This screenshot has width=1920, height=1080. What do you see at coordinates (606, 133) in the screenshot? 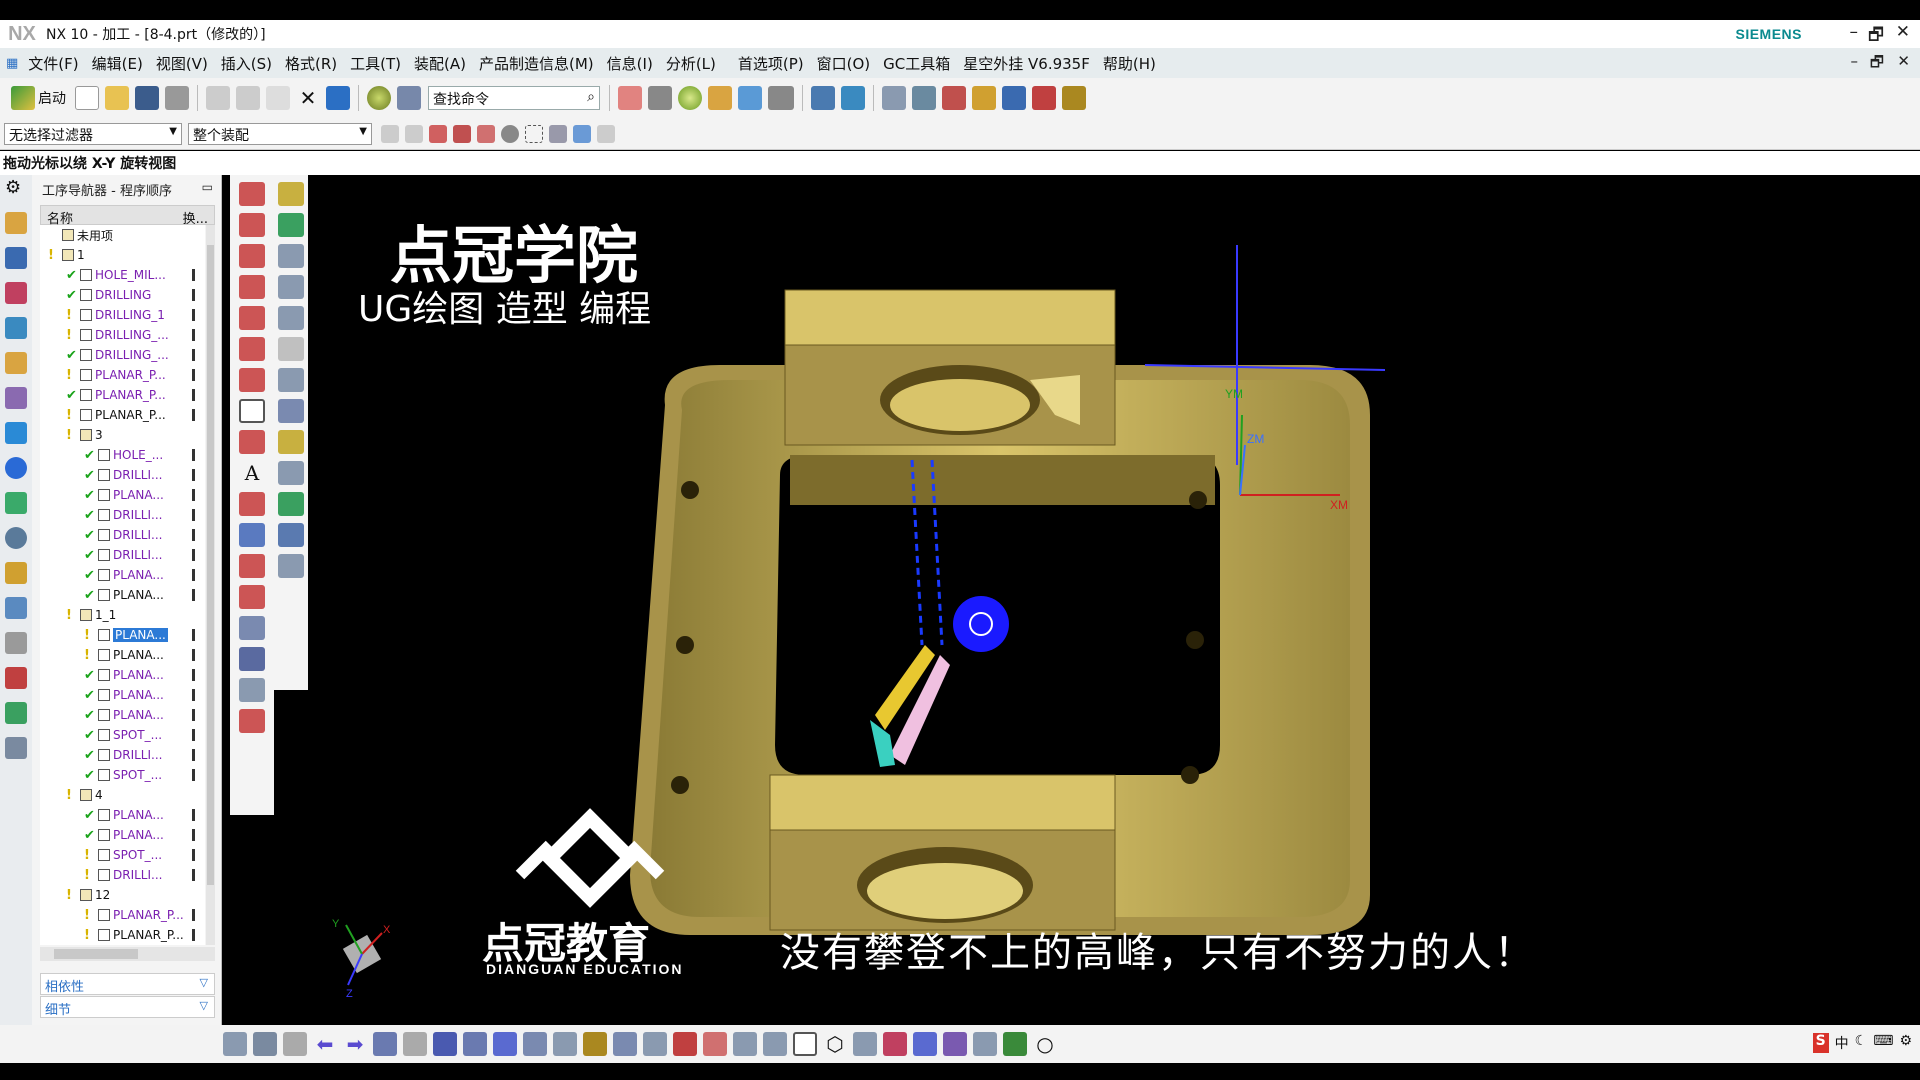
I see `sheet-select-icon` at bounding box center [606, 133].